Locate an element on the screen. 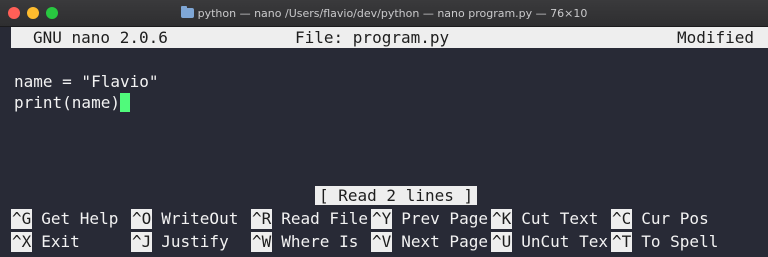 The image size is (768, 257). shortcut-prev-page: ^Y Prev Page is located at coordinates (429, 218).